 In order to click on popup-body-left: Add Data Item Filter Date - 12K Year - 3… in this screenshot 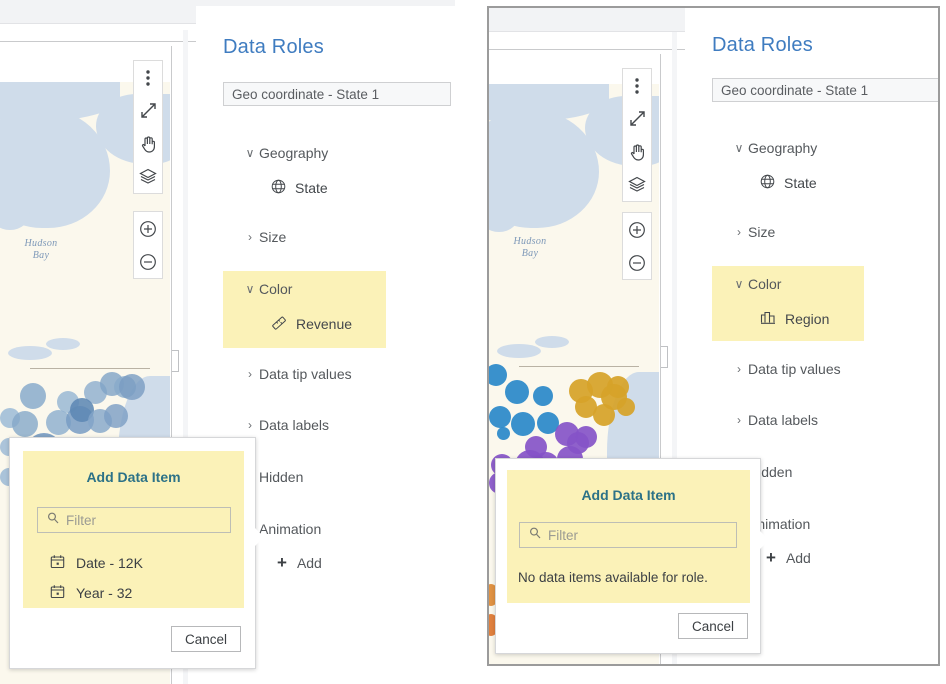, I will do `click(133, 529)`.